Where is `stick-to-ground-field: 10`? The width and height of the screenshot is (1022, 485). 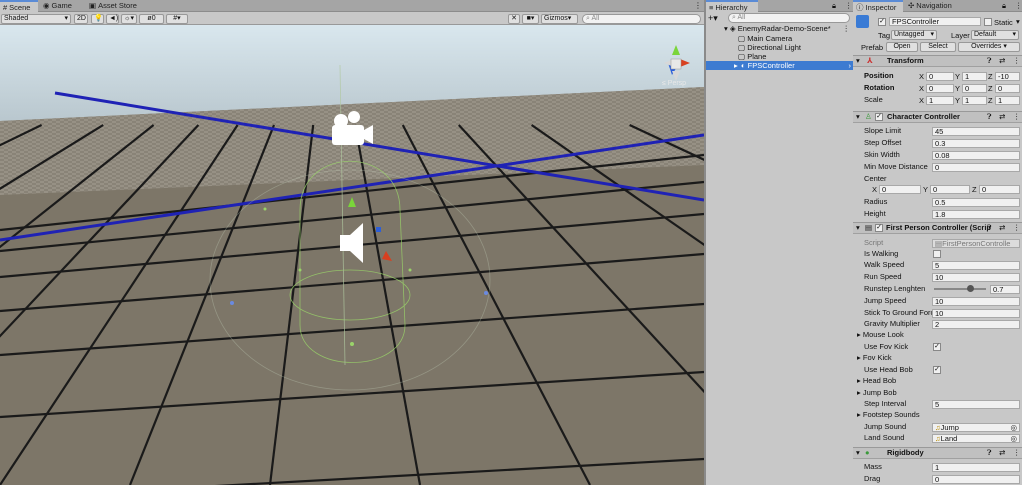
stick-to-ground-field: 10 is located at coordinates (976, 313).